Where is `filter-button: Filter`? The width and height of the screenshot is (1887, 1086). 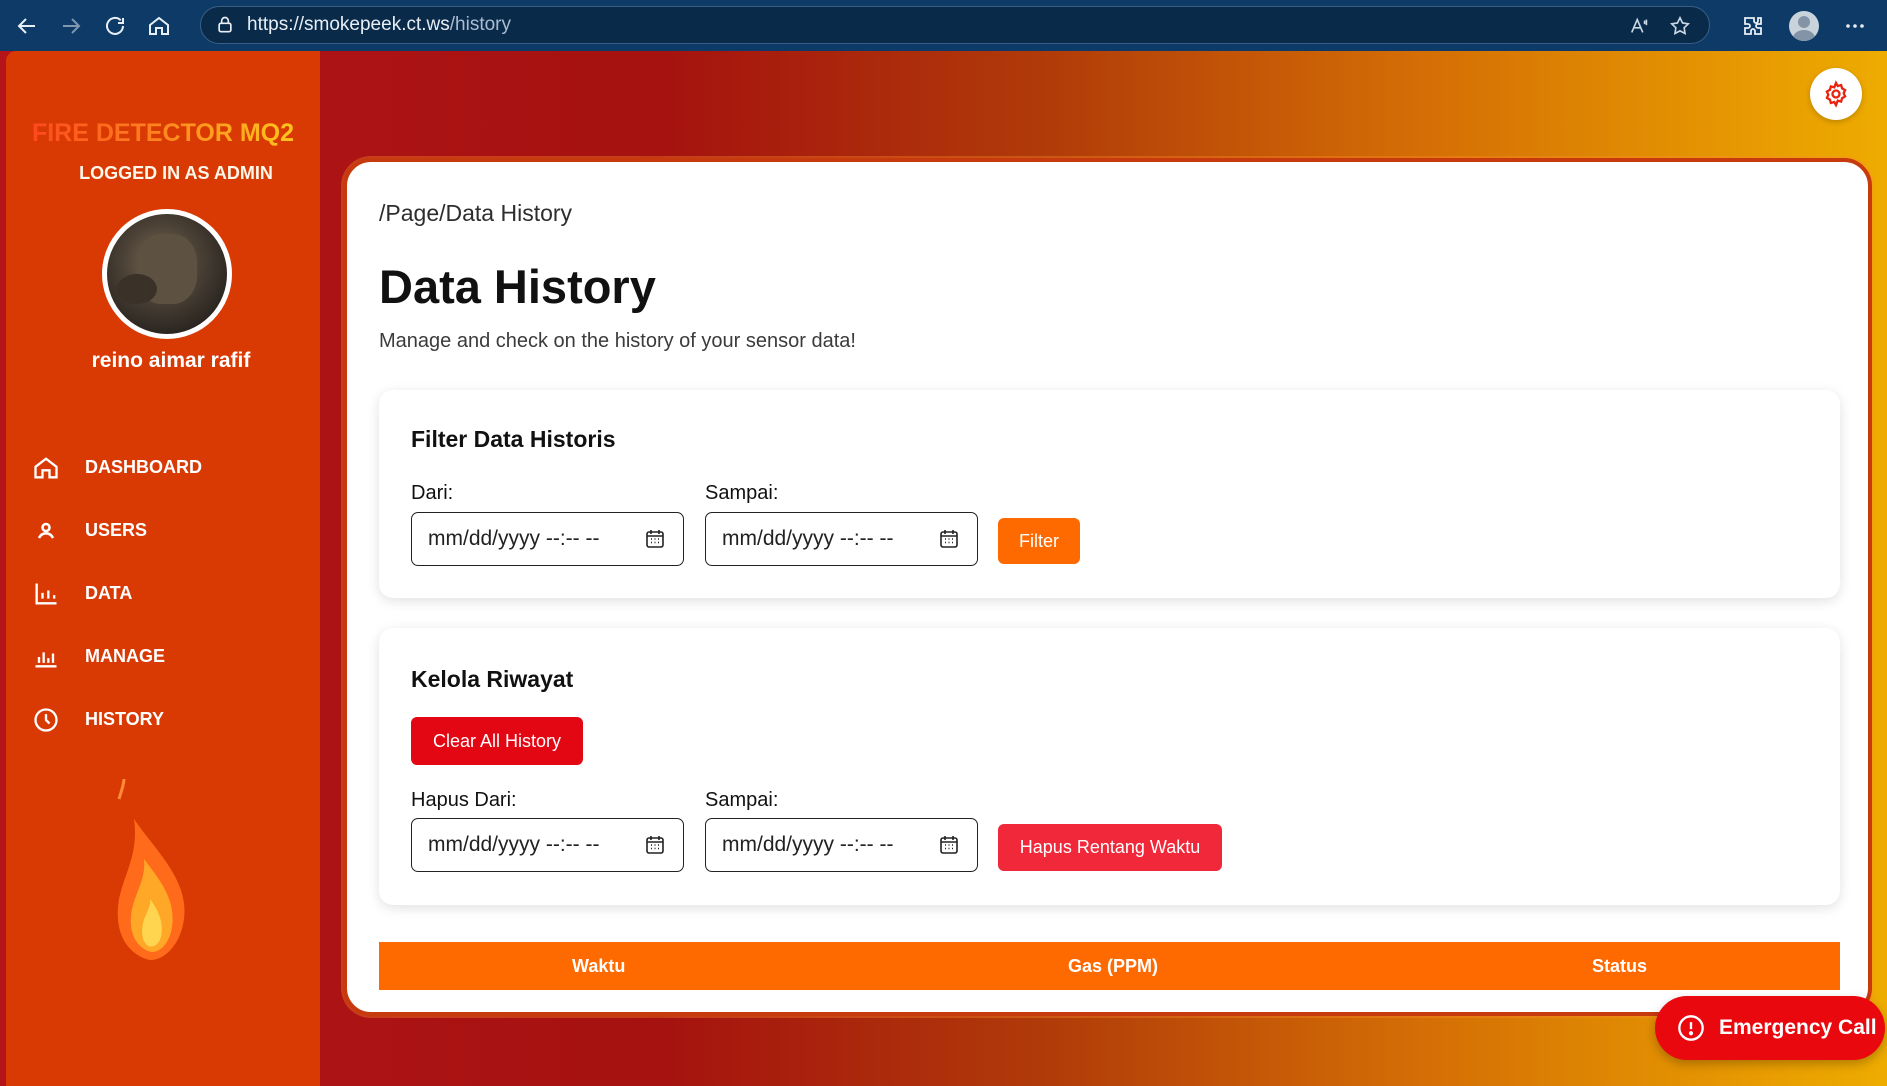
filter-button: Filter is located at coordinates (1039, 541).